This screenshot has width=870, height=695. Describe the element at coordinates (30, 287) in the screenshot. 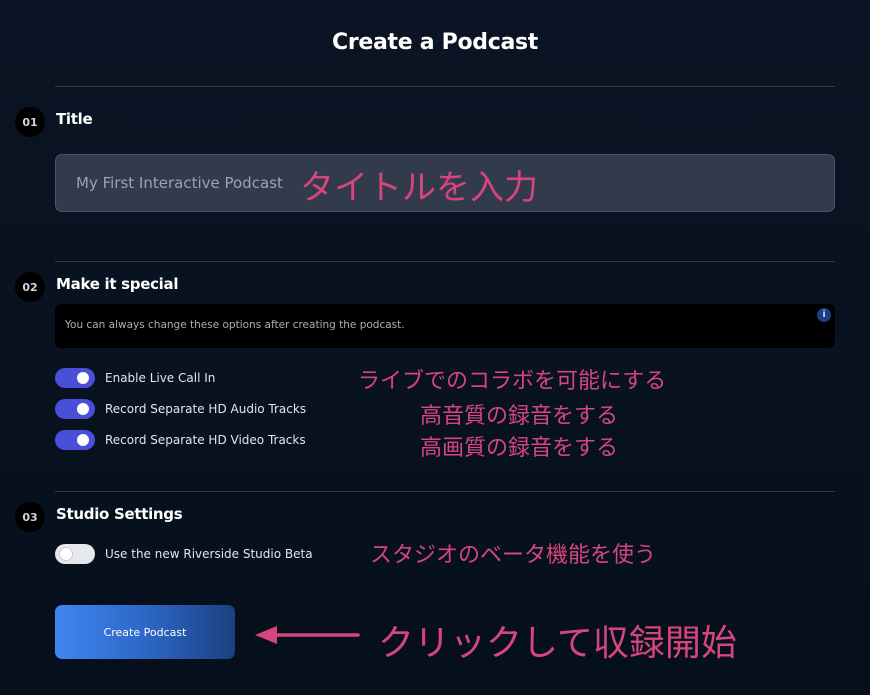

I see `section-number-badge: 02` at that location.